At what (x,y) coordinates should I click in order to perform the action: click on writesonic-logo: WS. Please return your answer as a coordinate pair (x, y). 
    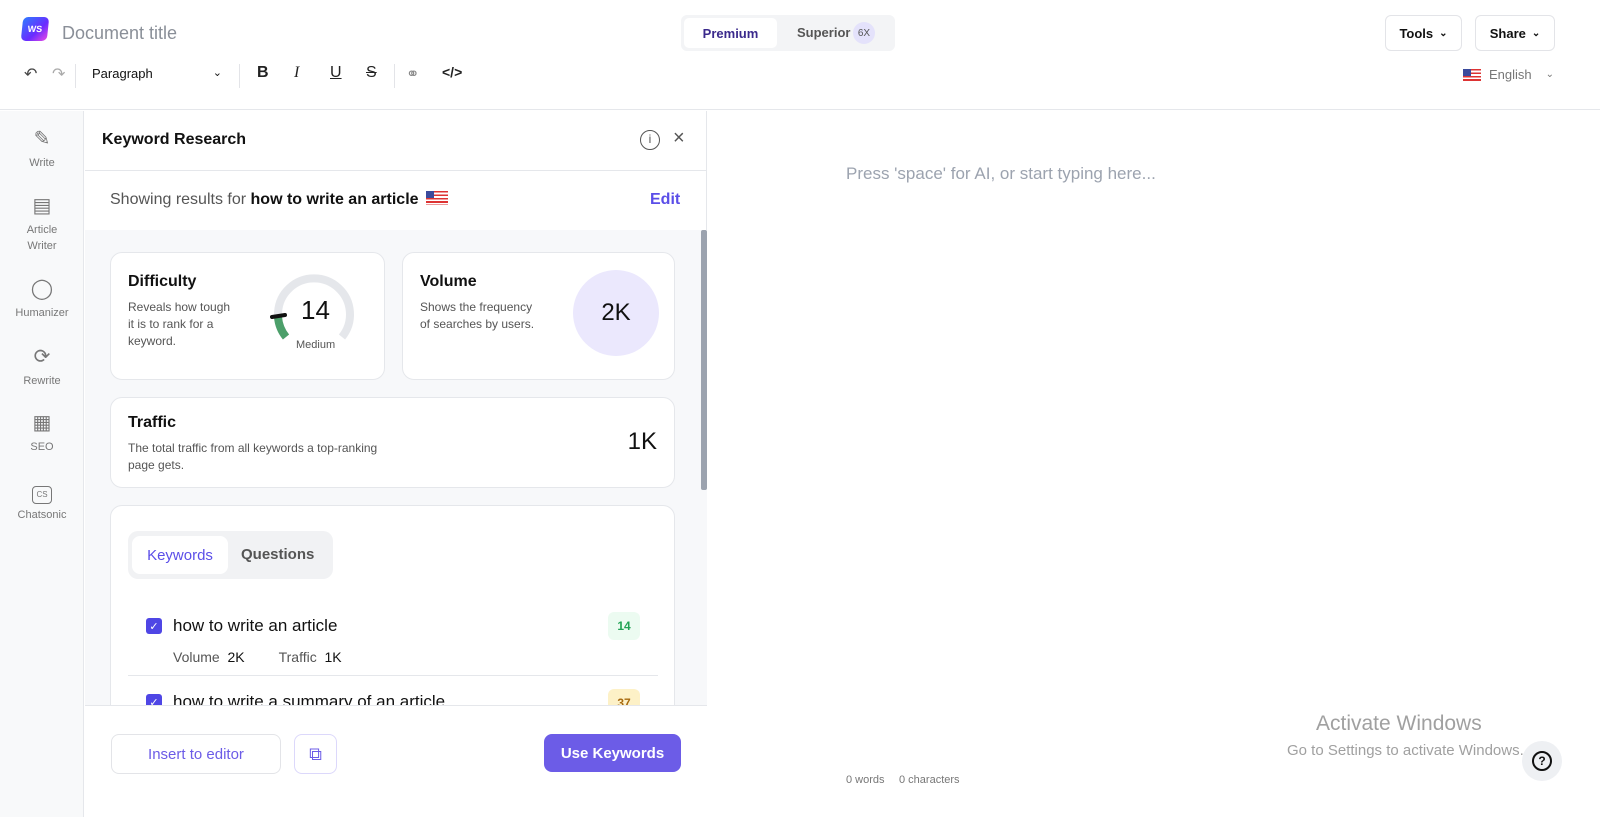
    Looking at the image, I should click on (35, 29).